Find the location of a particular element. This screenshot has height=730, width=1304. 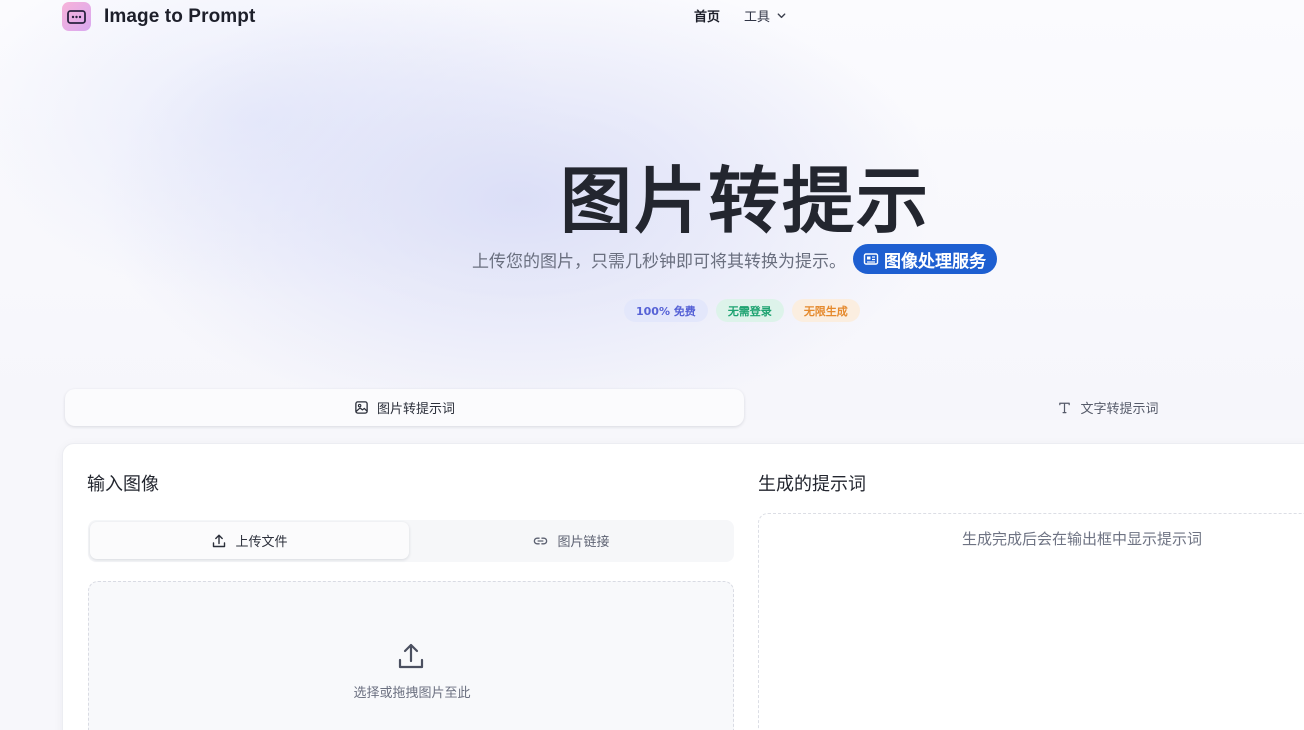

input-source-tabs: 上传文件 图片链接 is located at coordinates (411, 541).